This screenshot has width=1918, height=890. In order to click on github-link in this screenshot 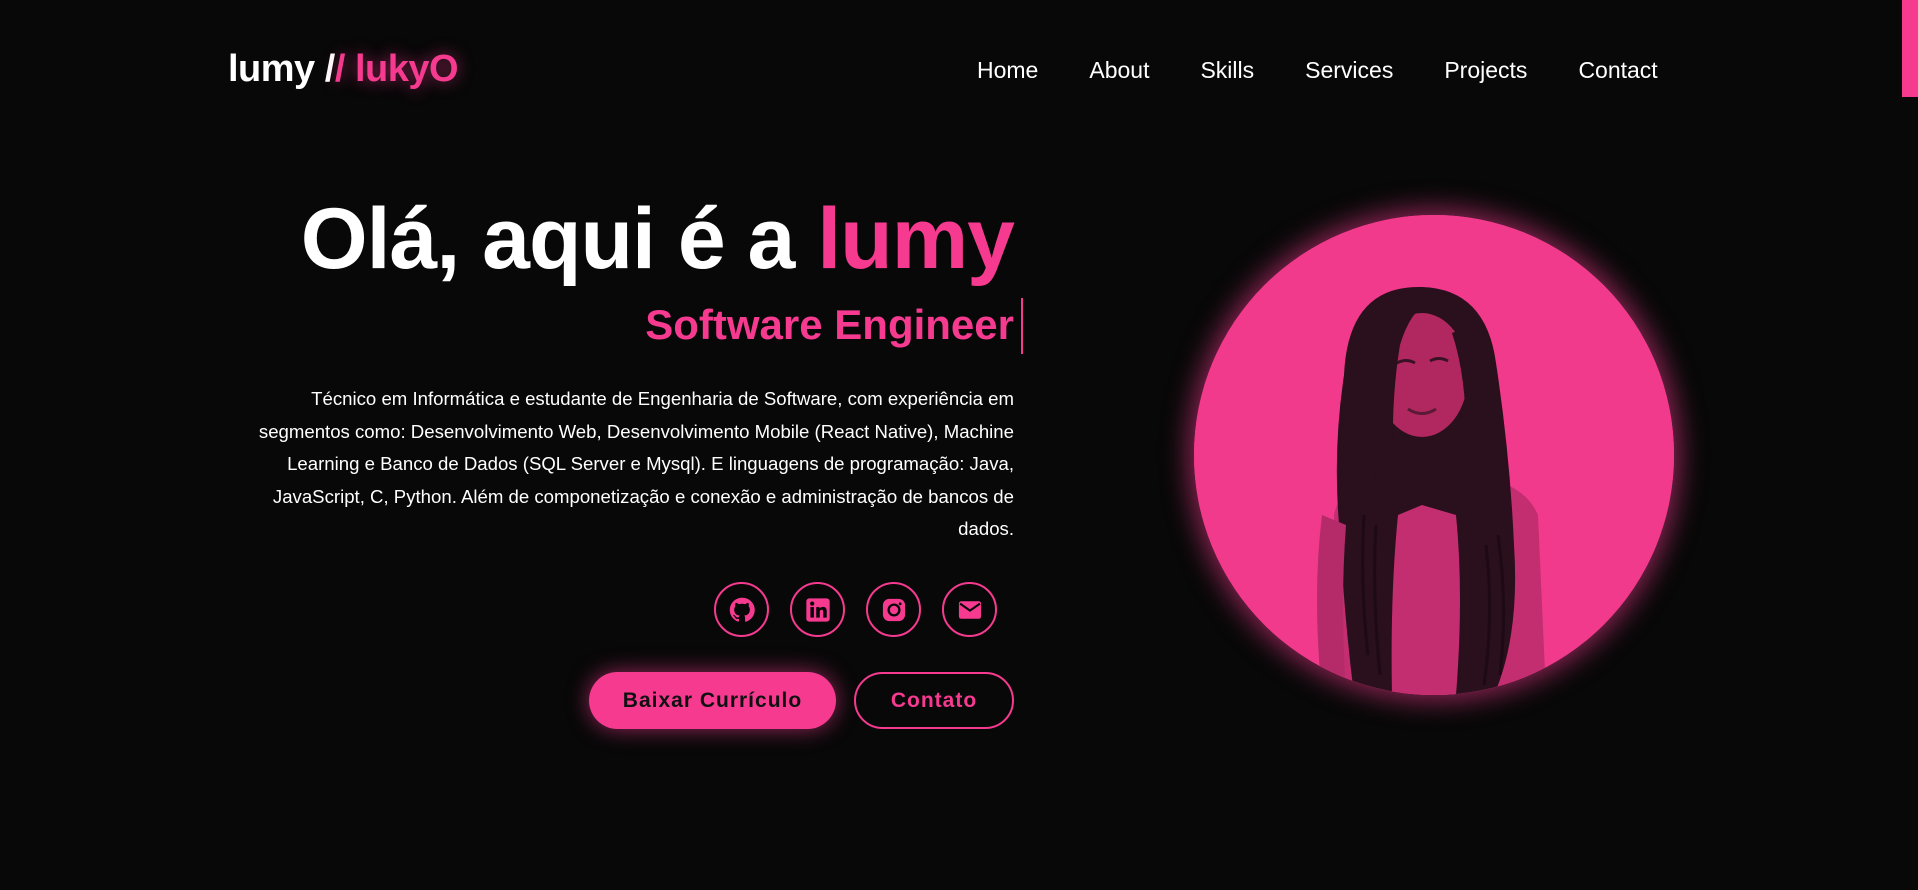, I will do `click(741, 609)`.